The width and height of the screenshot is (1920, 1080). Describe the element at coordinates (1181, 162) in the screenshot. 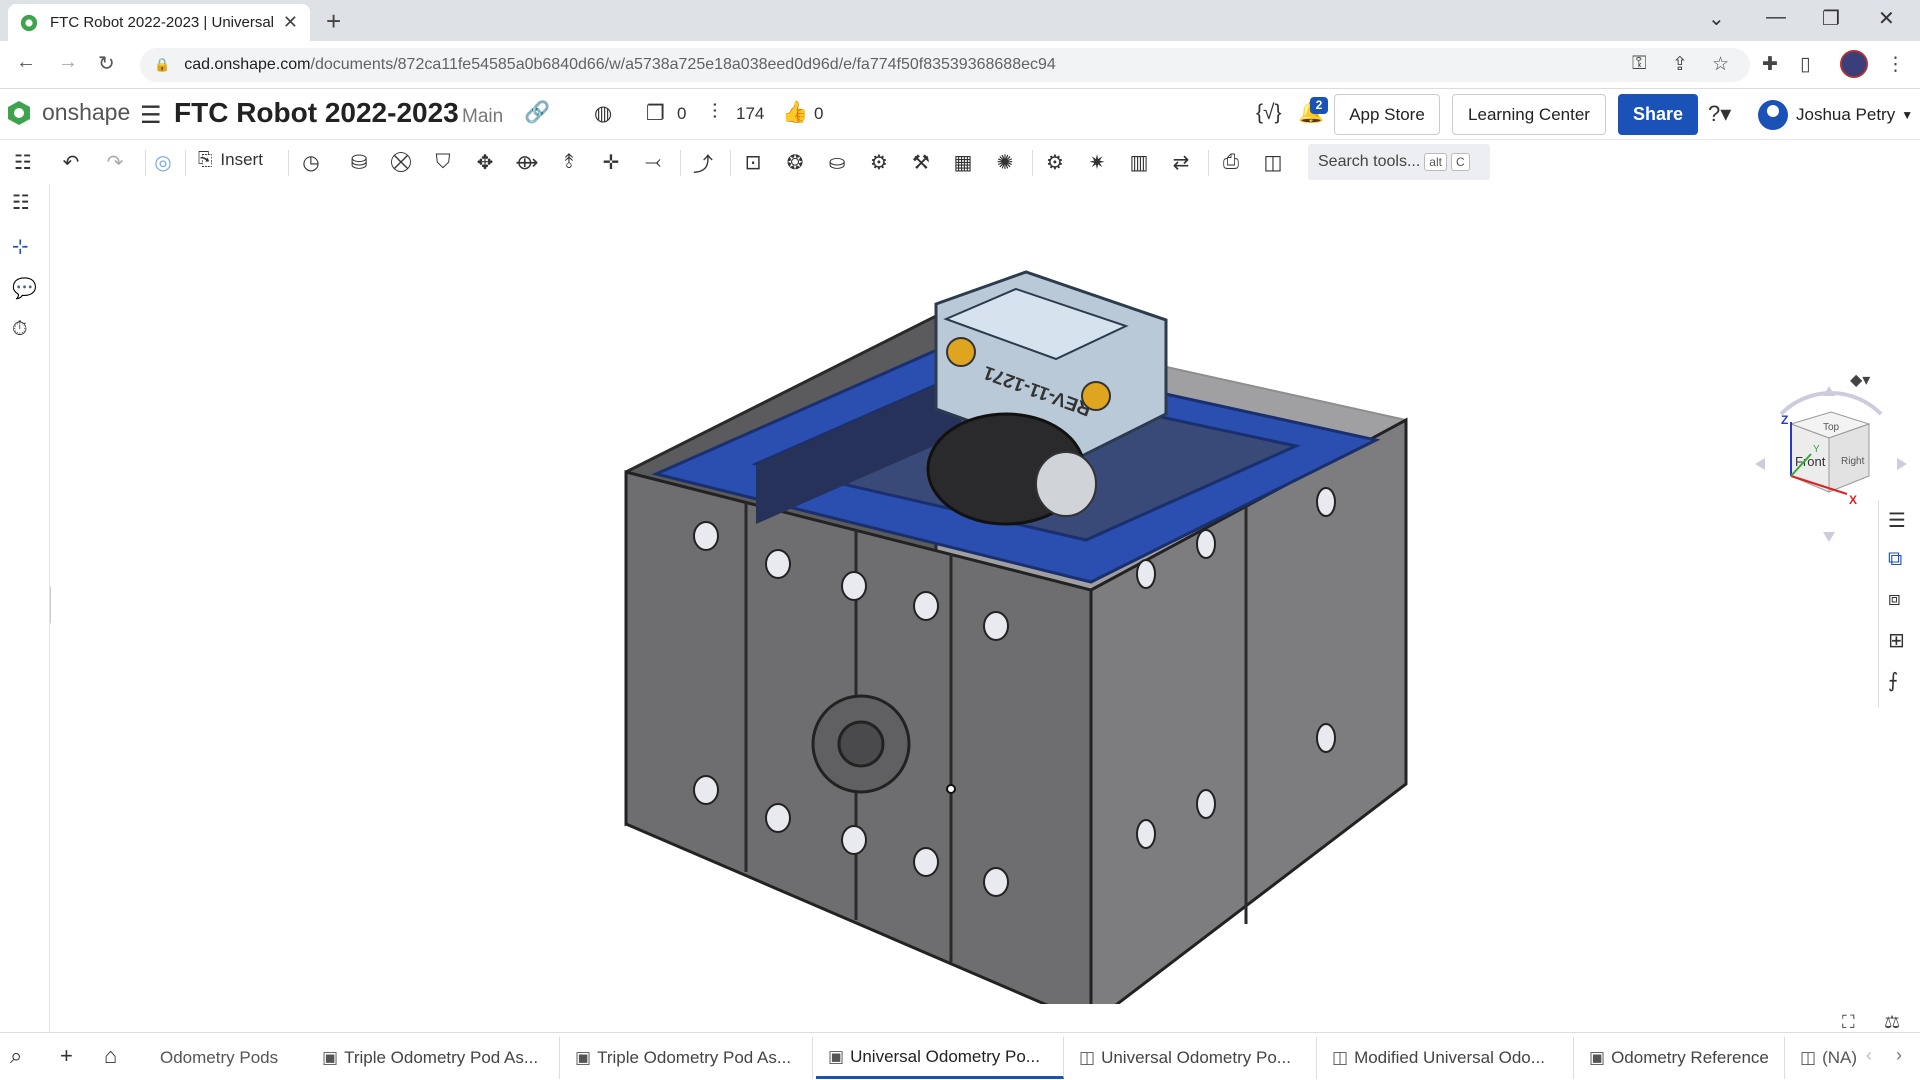

I see `mass-properties-icon: ⇄` at that location.